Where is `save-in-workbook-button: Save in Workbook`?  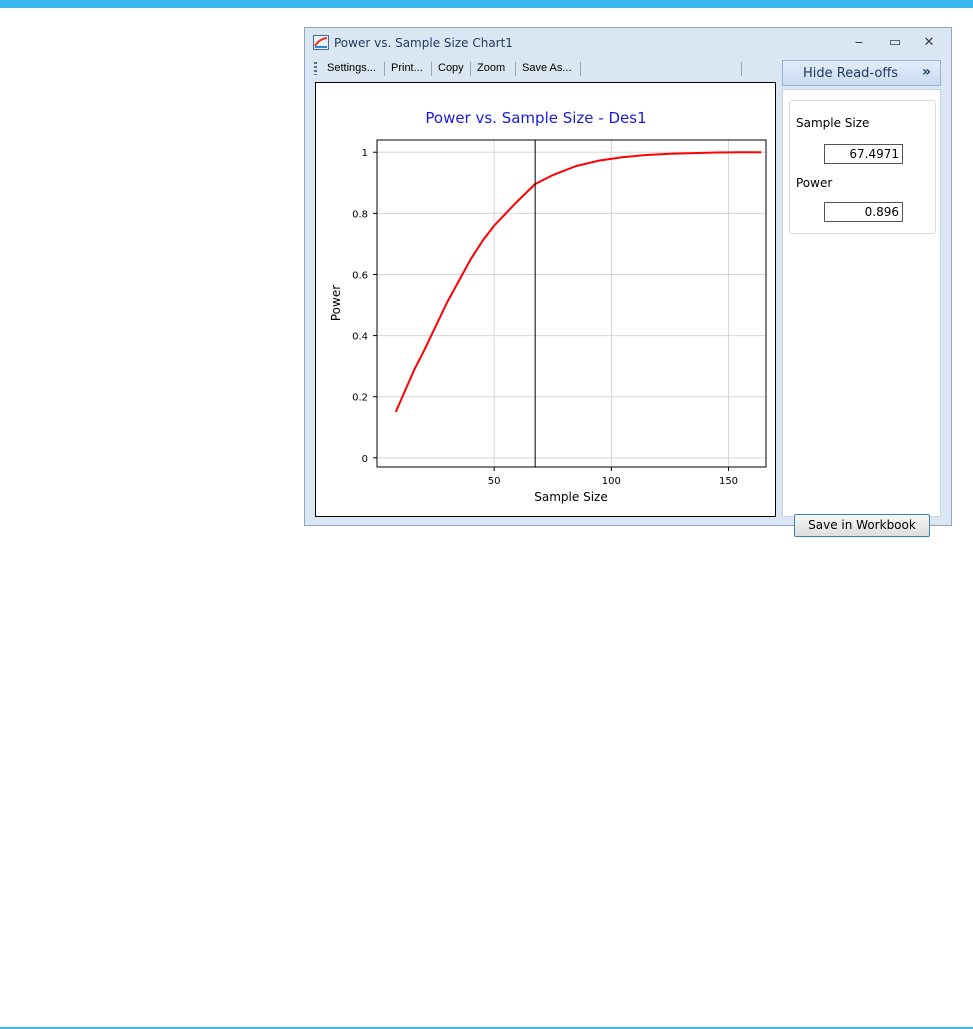 save-in-workbook-button: Save in Workbook is located at coordinates (862, 525).